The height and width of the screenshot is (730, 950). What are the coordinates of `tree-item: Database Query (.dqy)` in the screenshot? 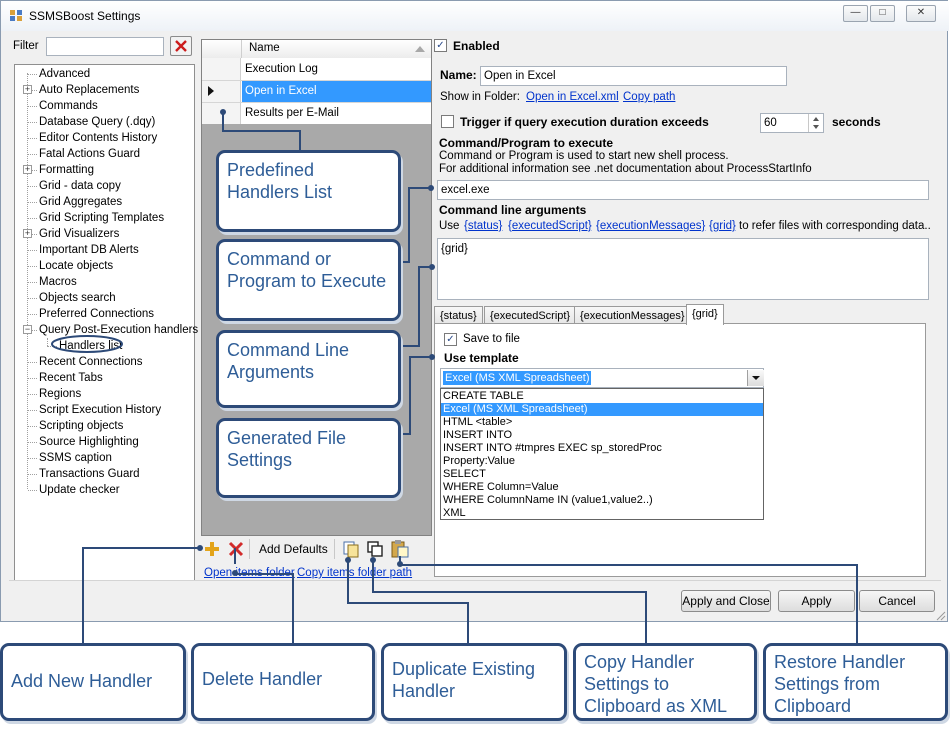 It's located at (97, 122).